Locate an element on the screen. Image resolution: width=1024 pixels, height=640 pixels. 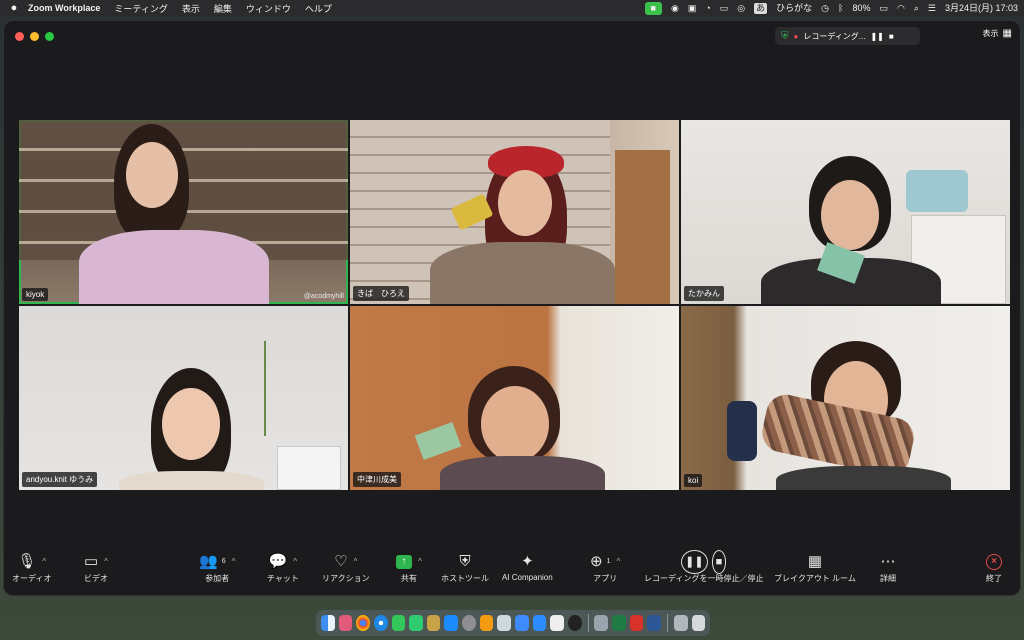
apple-menu-icon: ● is located at coordinates (14, 8).